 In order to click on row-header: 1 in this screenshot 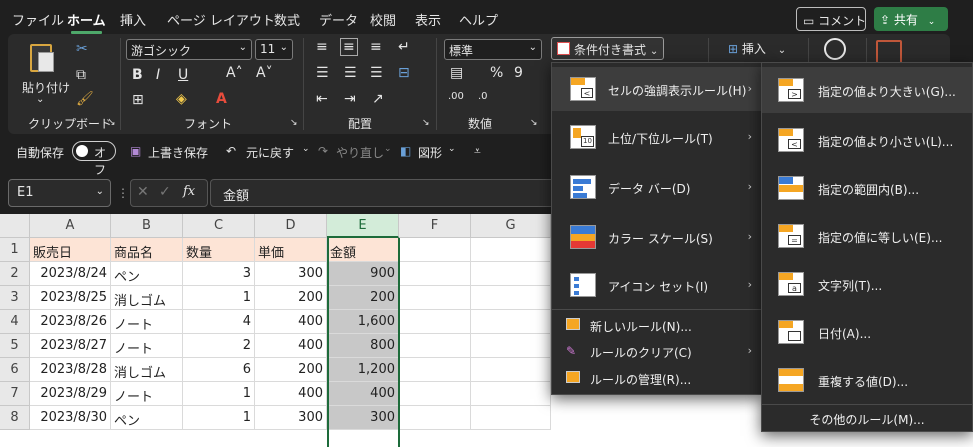, I will do `click(15, 250)`.